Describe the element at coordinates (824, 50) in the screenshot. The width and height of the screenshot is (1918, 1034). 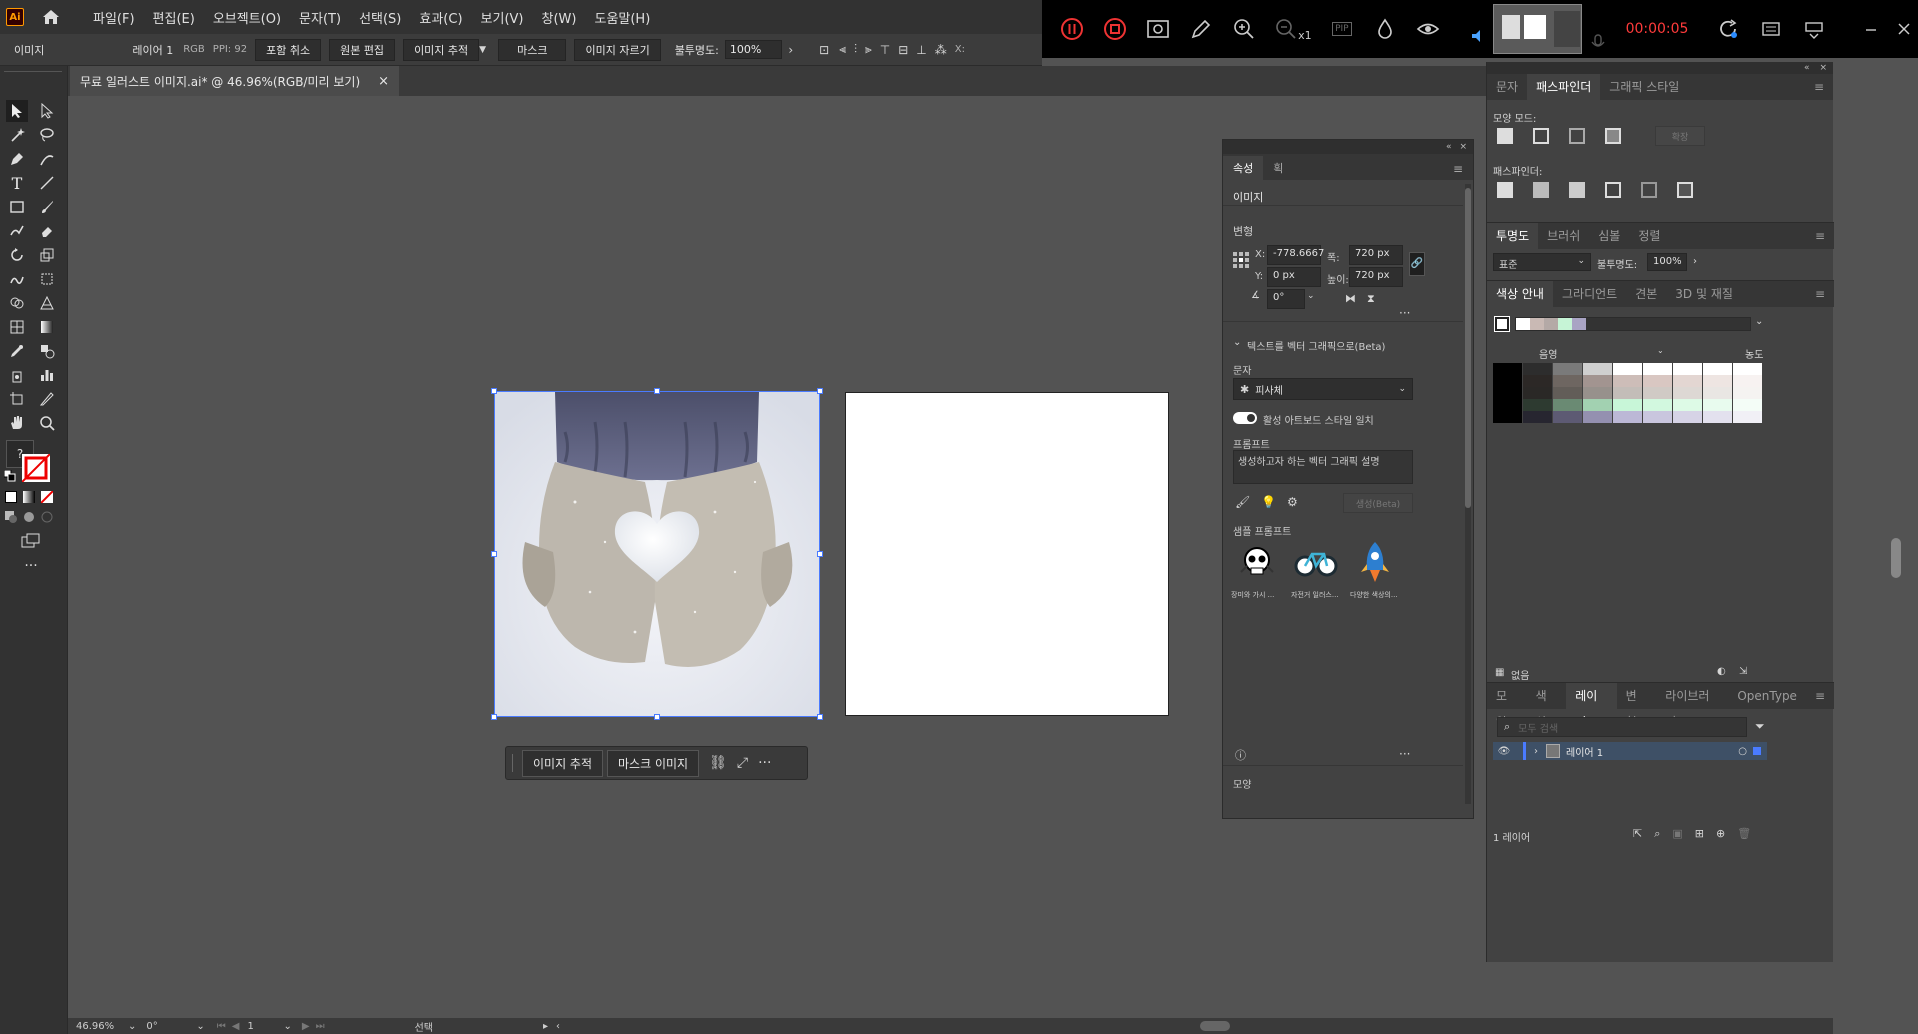
I see `transform-icon: ⊡` at that location.